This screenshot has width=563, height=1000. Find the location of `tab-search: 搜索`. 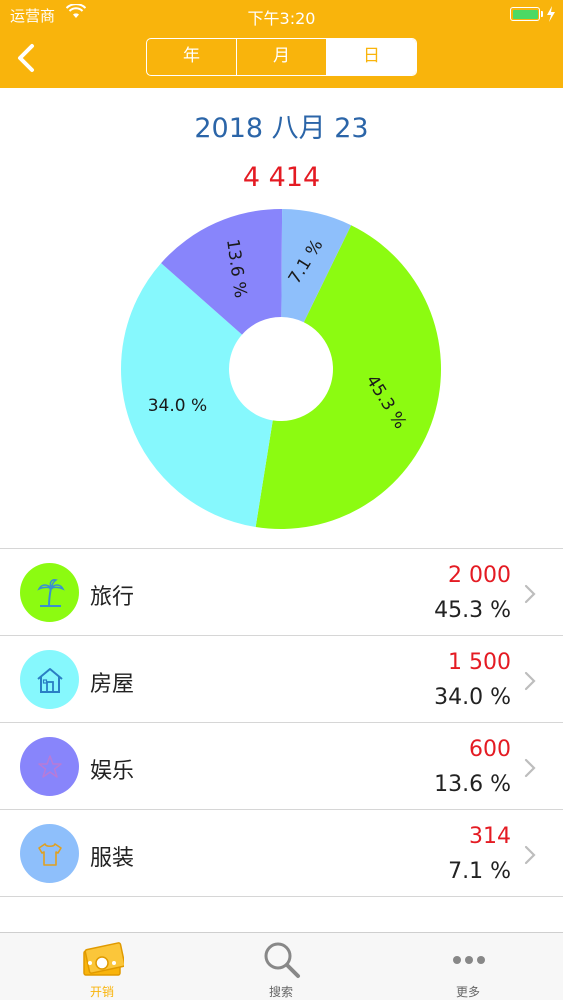

tab-search: 搜索 is located at coordinates (281, 966).